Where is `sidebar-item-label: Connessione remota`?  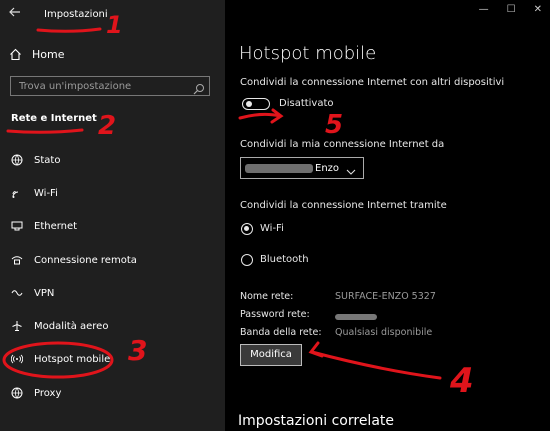
sidebar-item-label: Connessione remota is located at coordinates (85, 260).